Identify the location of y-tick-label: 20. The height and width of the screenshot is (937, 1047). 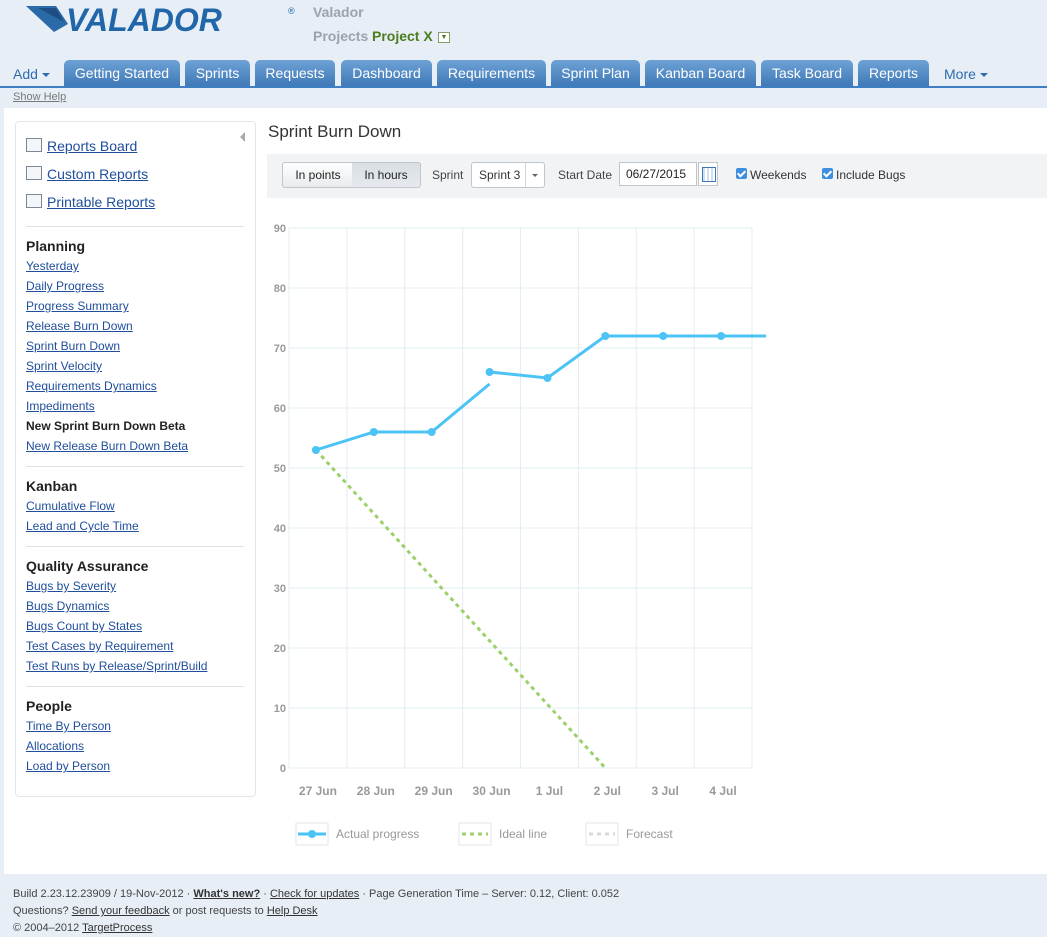
(280, 649).